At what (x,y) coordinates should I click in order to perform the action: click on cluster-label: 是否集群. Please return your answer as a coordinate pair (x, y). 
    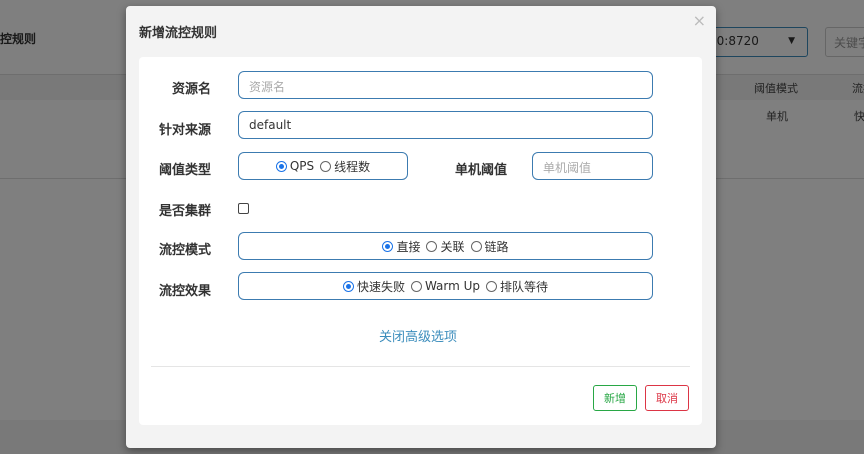
    Looking at the image, I should click on (184, 211).